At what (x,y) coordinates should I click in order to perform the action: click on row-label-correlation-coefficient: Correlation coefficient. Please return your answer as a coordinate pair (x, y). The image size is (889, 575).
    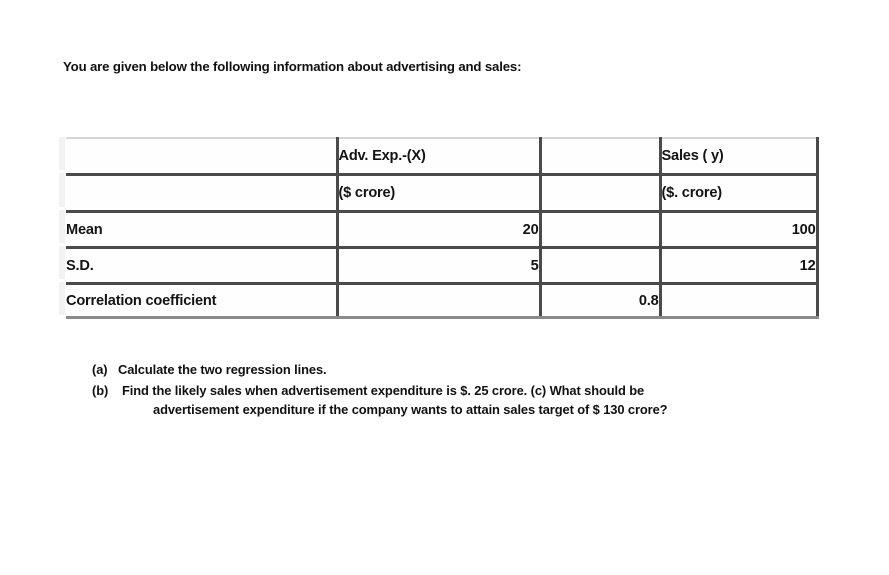
    Looking at the image, I should click on (202, 301).